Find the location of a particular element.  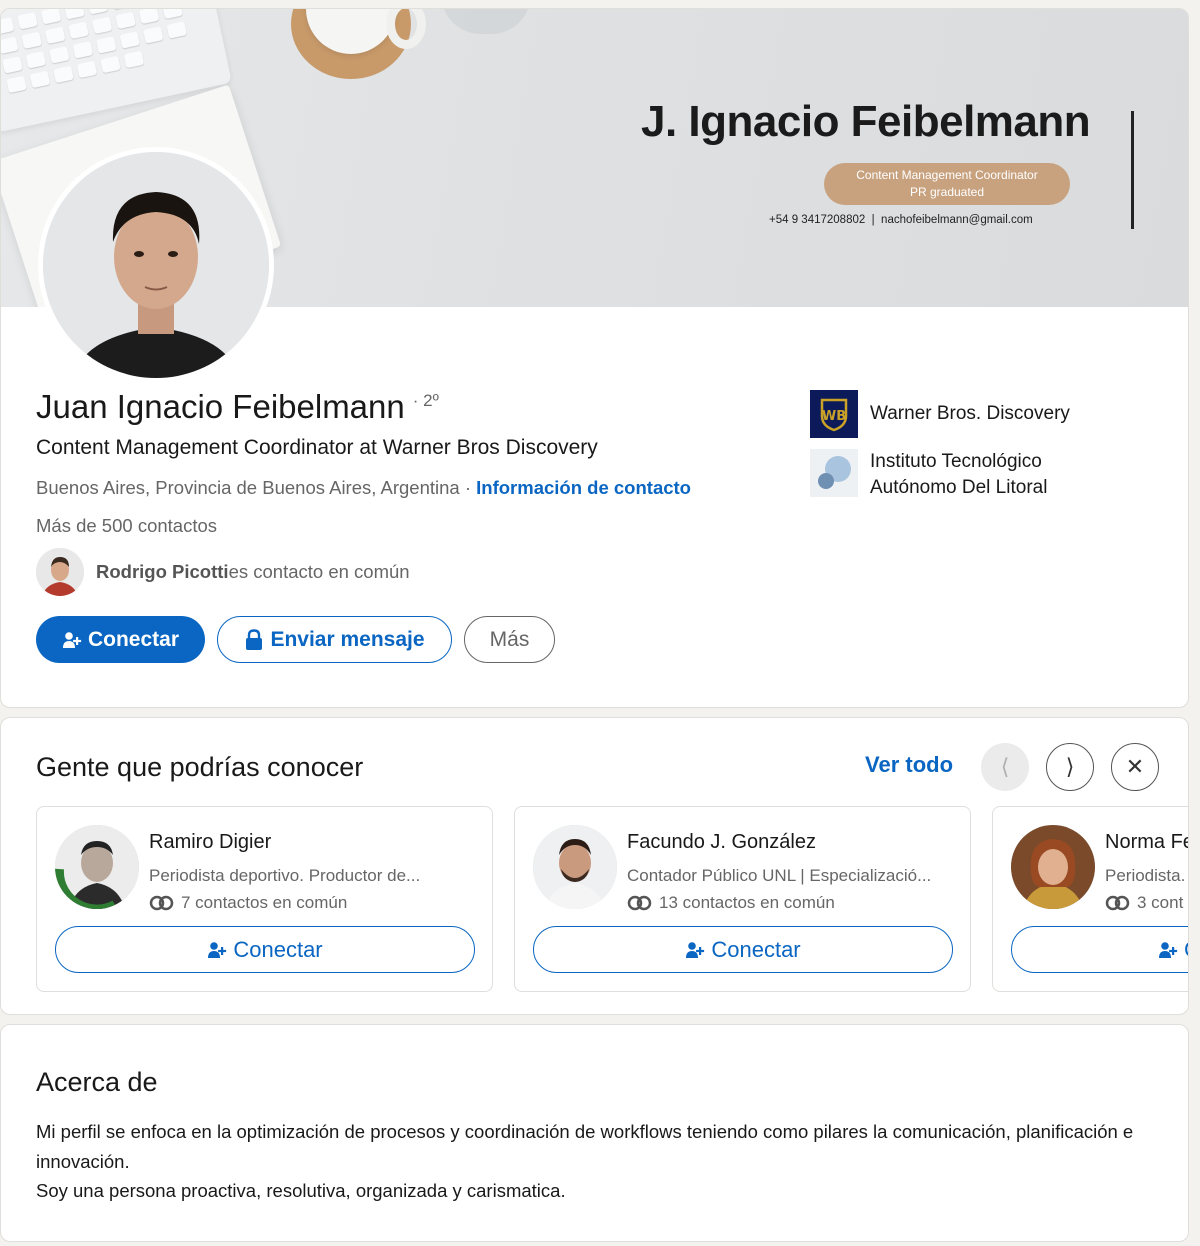

svg-text: WB is located at coordinates (834, 416).